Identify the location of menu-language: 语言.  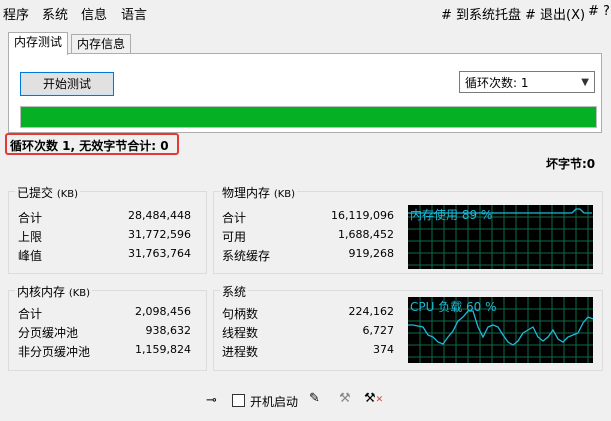
(134, 13).